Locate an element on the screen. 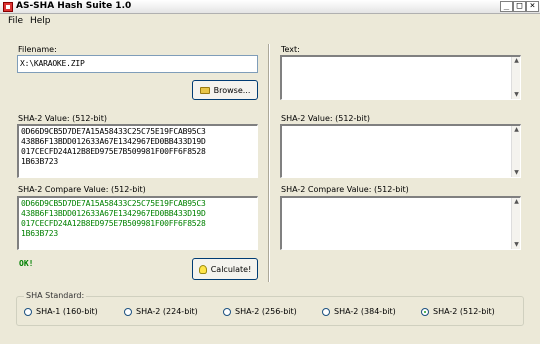 Image resolution: width=540 pixels, height=344 pixels. filename-value: X:\KARAOKE.ZIP is located at coordinates (52, 63).